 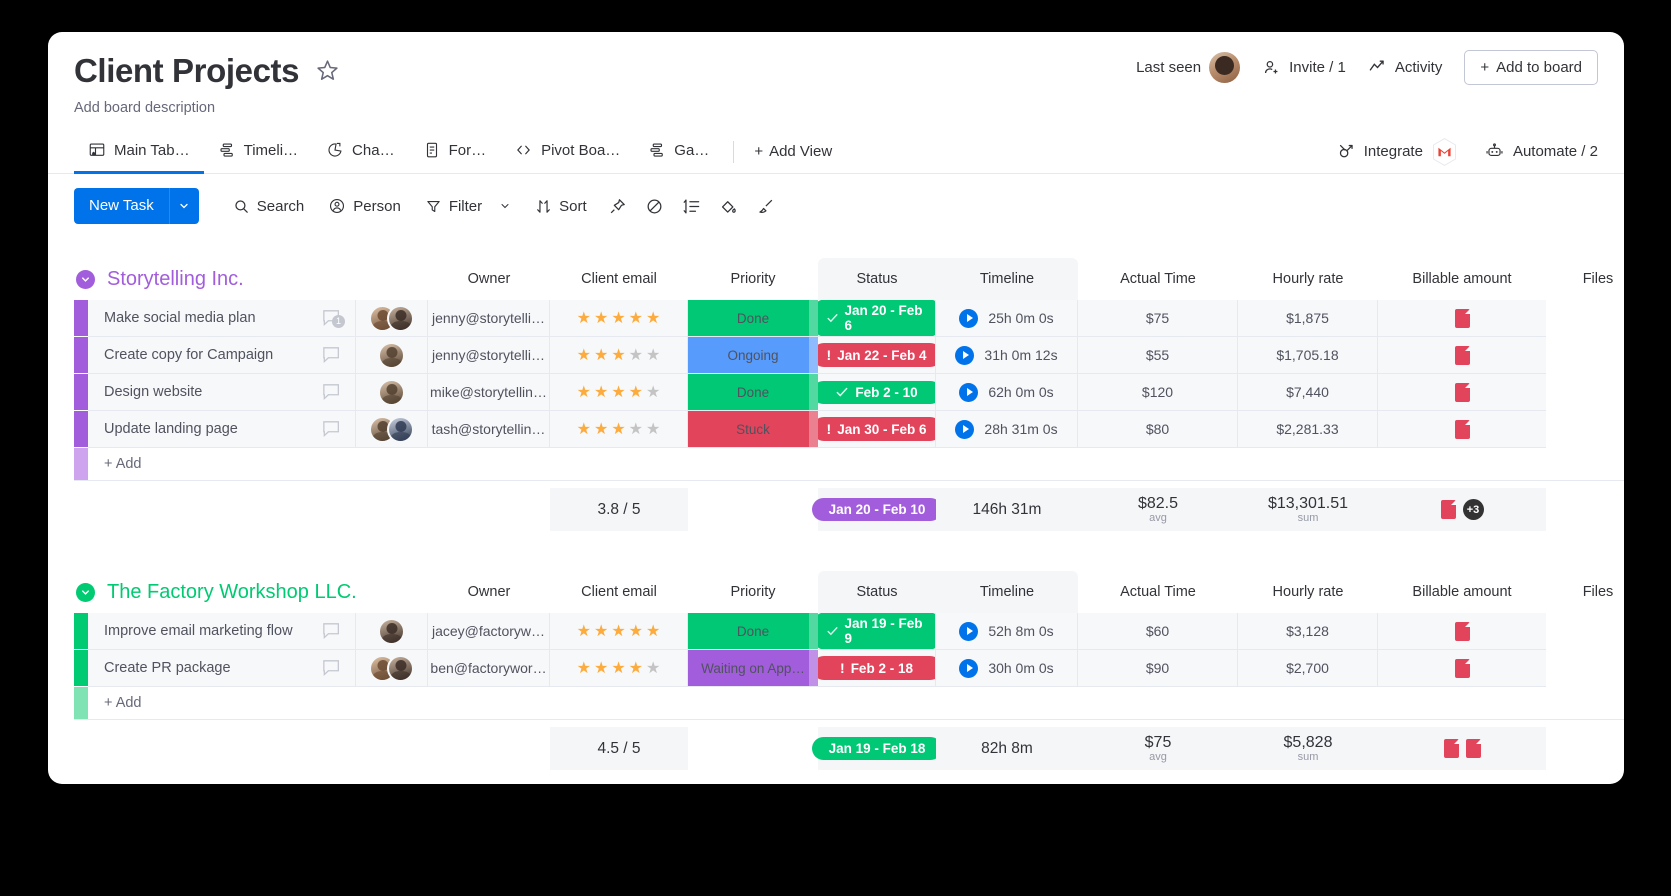 What do you see at coordinates (222, 429) in the screenshot?
I see `task-name-cell: Update landing page` at bounding box center [222, 429].